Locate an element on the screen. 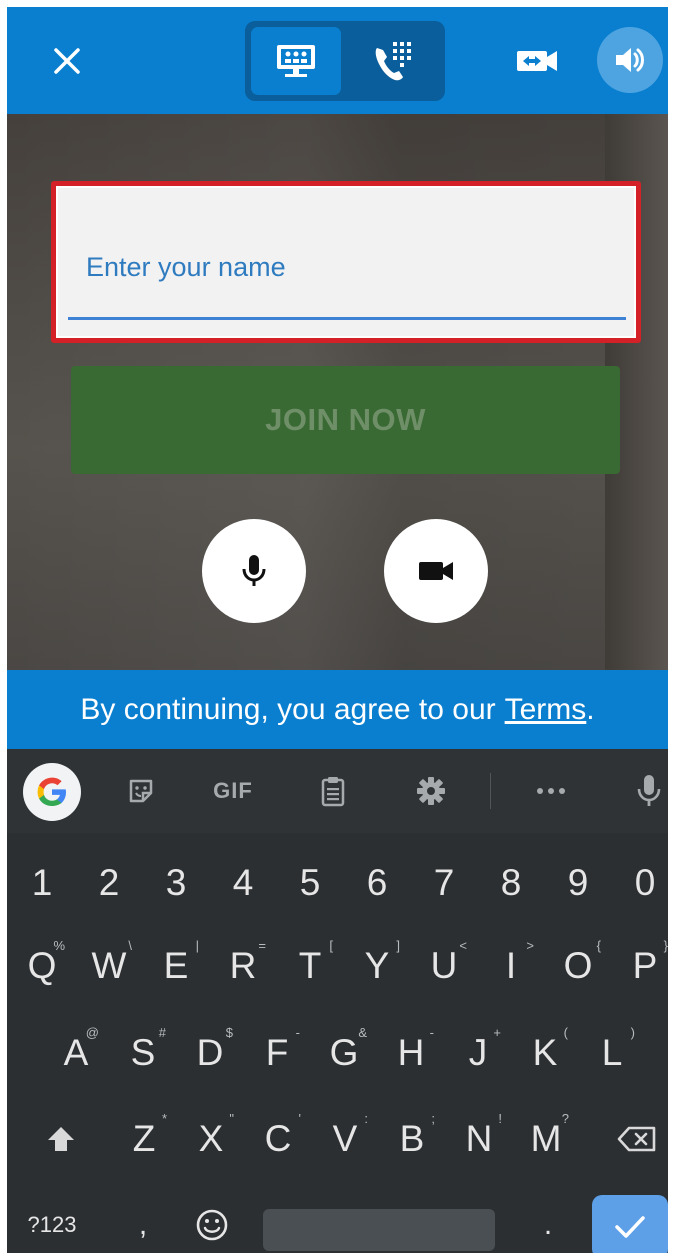  key-hint: ] is located at coordinates (398, 945).